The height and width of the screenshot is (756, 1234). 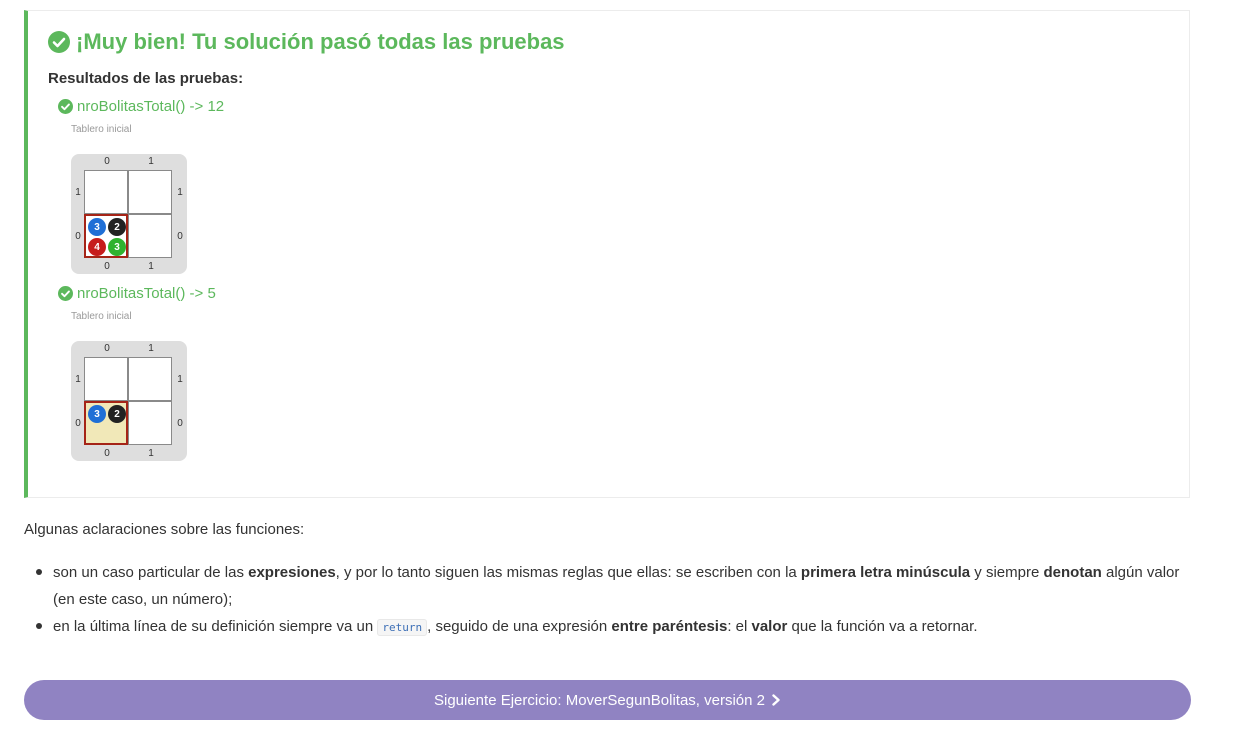 What do you see at coordinates (292, 572) in the screenshot?
I see `note-bold: expresiones` at bounding box center [292, 572].